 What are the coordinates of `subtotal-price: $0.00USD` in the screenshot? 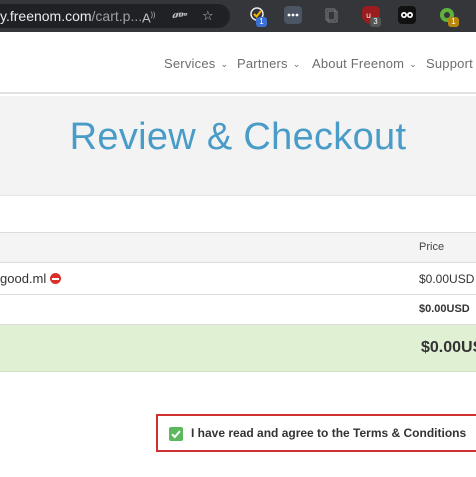 It's located at (444, 309).